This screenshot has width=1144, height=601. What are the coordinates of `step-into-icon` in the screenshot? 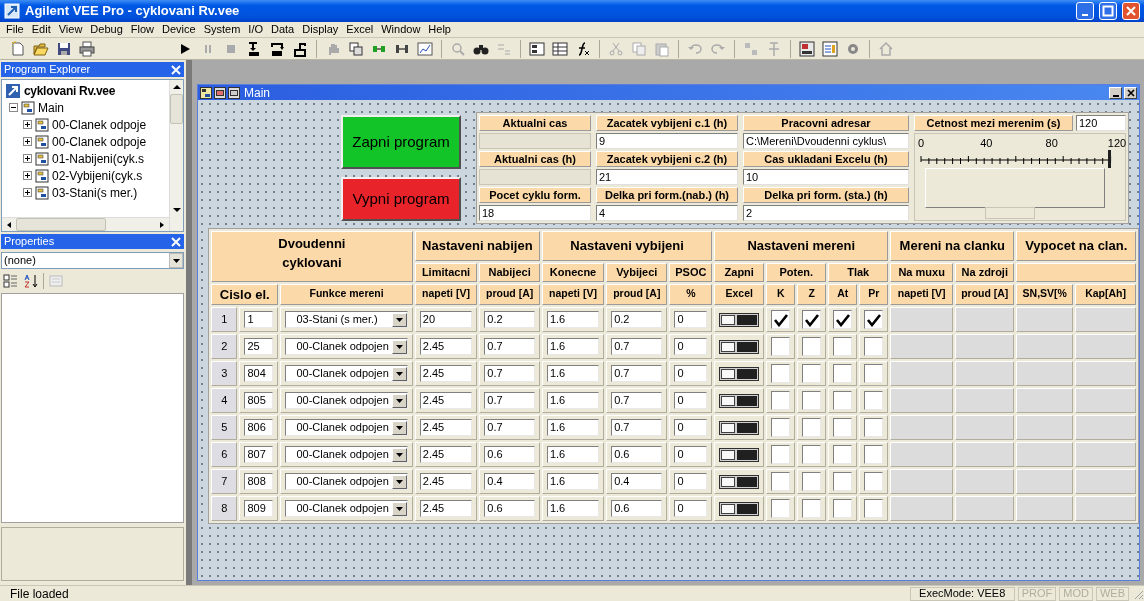 It's located at (254, 48).